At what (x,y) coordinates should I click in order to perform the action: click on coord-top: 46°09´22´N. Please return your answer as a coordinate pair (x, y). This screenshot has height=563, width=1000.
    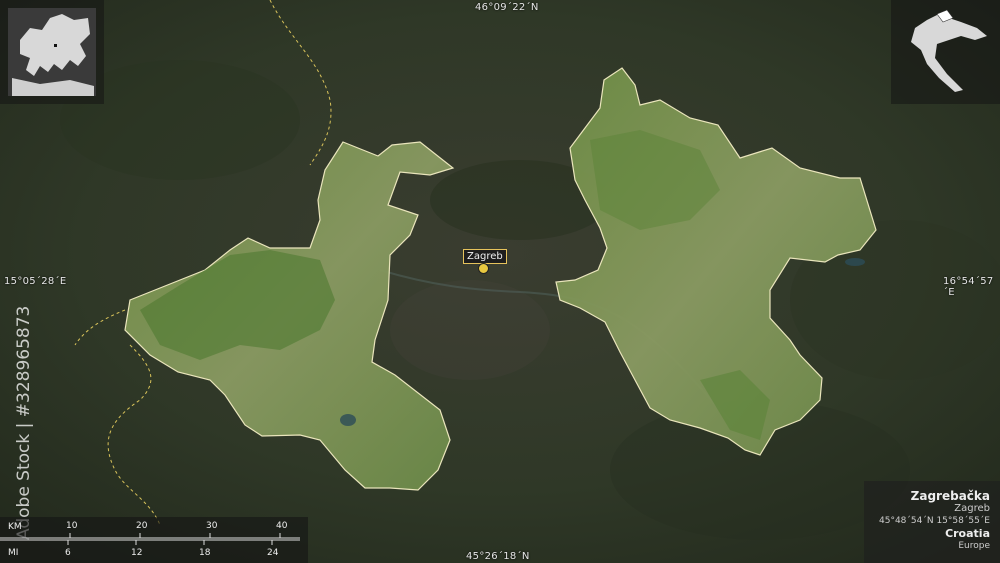
    Looking at the image, I should click on (507, 7).